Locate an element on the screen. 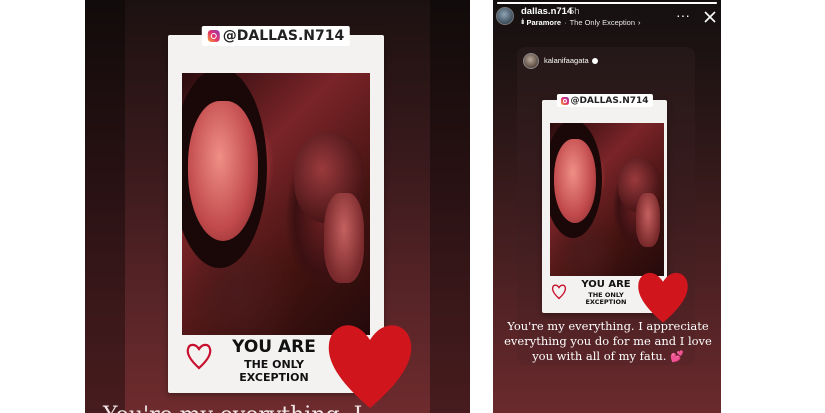 The width and height of the screenshot is (825, 413). partial-story-caption: You're my everything. I is located at coordinates (232, 408).